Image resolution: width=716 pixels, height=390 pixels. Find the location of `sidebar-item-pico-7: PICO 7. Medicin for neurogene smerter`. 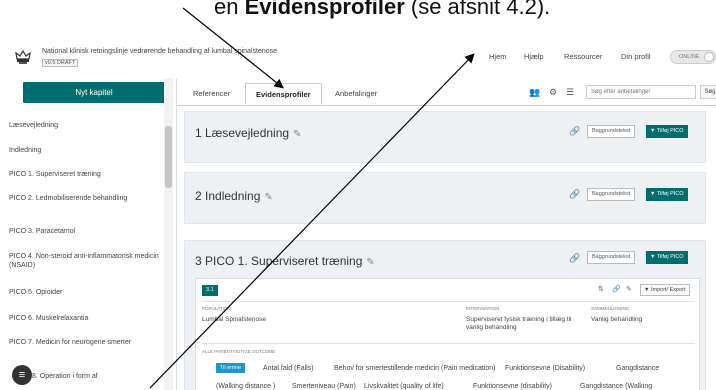

sidebar-item-pico-7: PICO 7. Medicin for neurogene smerter is located at coordinates (85, 342).